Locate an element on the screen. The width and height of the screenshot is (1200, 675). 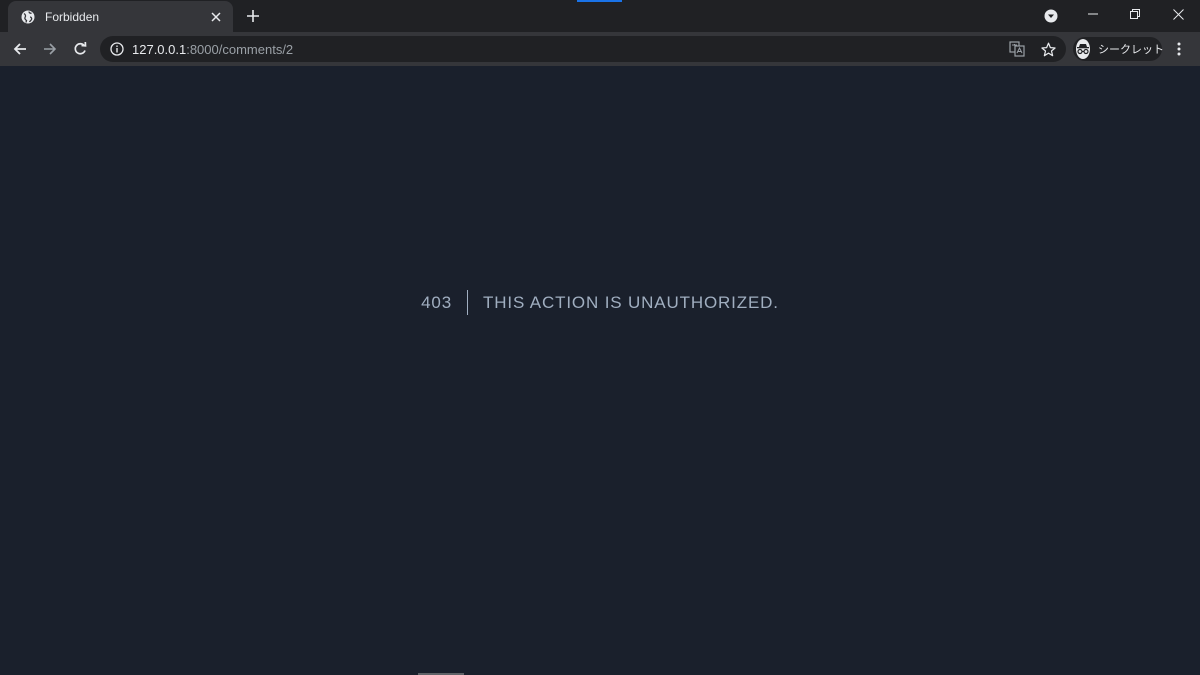
window-close-button is located at coordinates (1178, 14).